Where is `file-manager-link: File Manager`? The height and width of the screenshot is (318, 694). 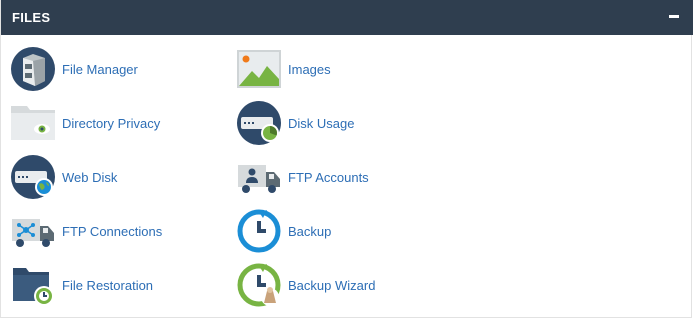
file-manager-link: File Manager is located at coordinates (74, 69).